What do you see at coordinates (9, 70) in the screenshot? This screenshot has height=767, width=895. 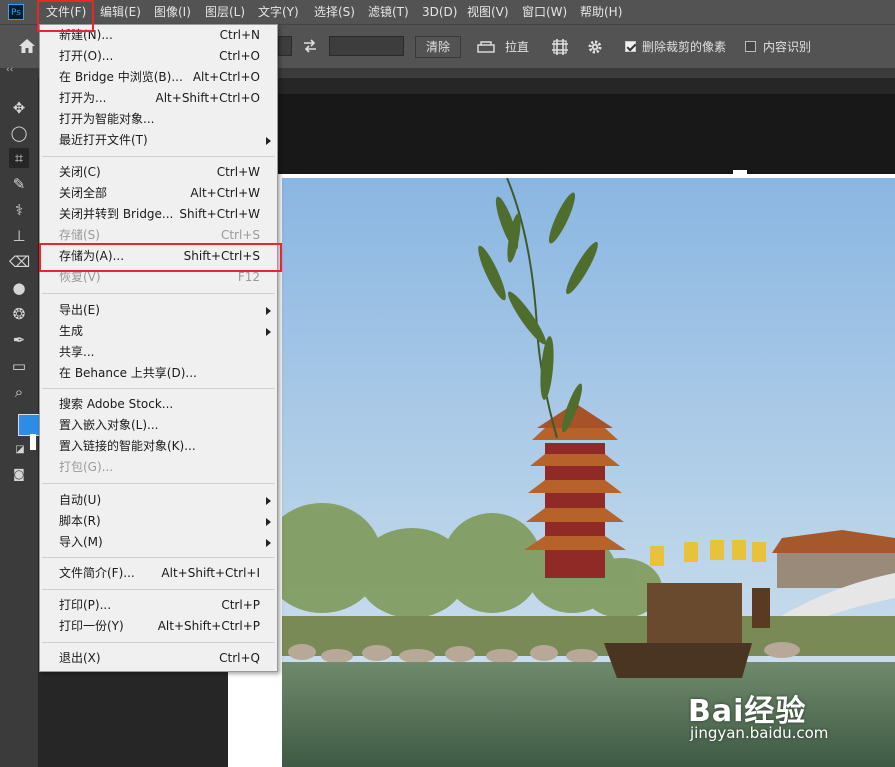 I see `collapse-chevron-icon: ‹‹` at bounding box center [9, 70].